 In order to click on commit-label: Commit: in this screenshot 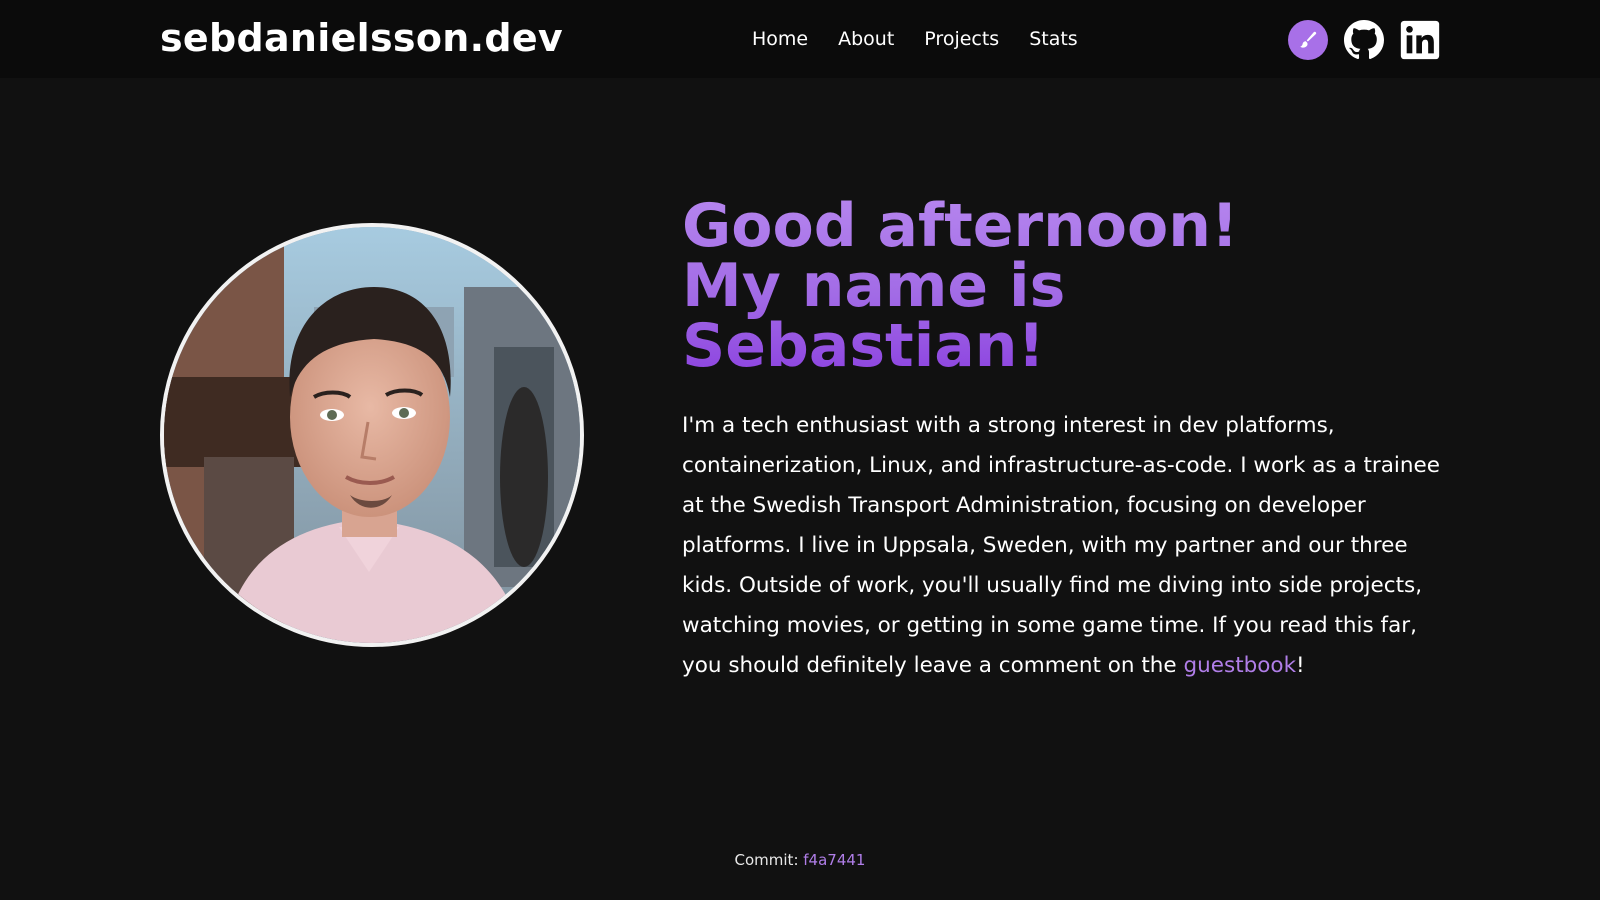, I will do `click(766, 860)`.